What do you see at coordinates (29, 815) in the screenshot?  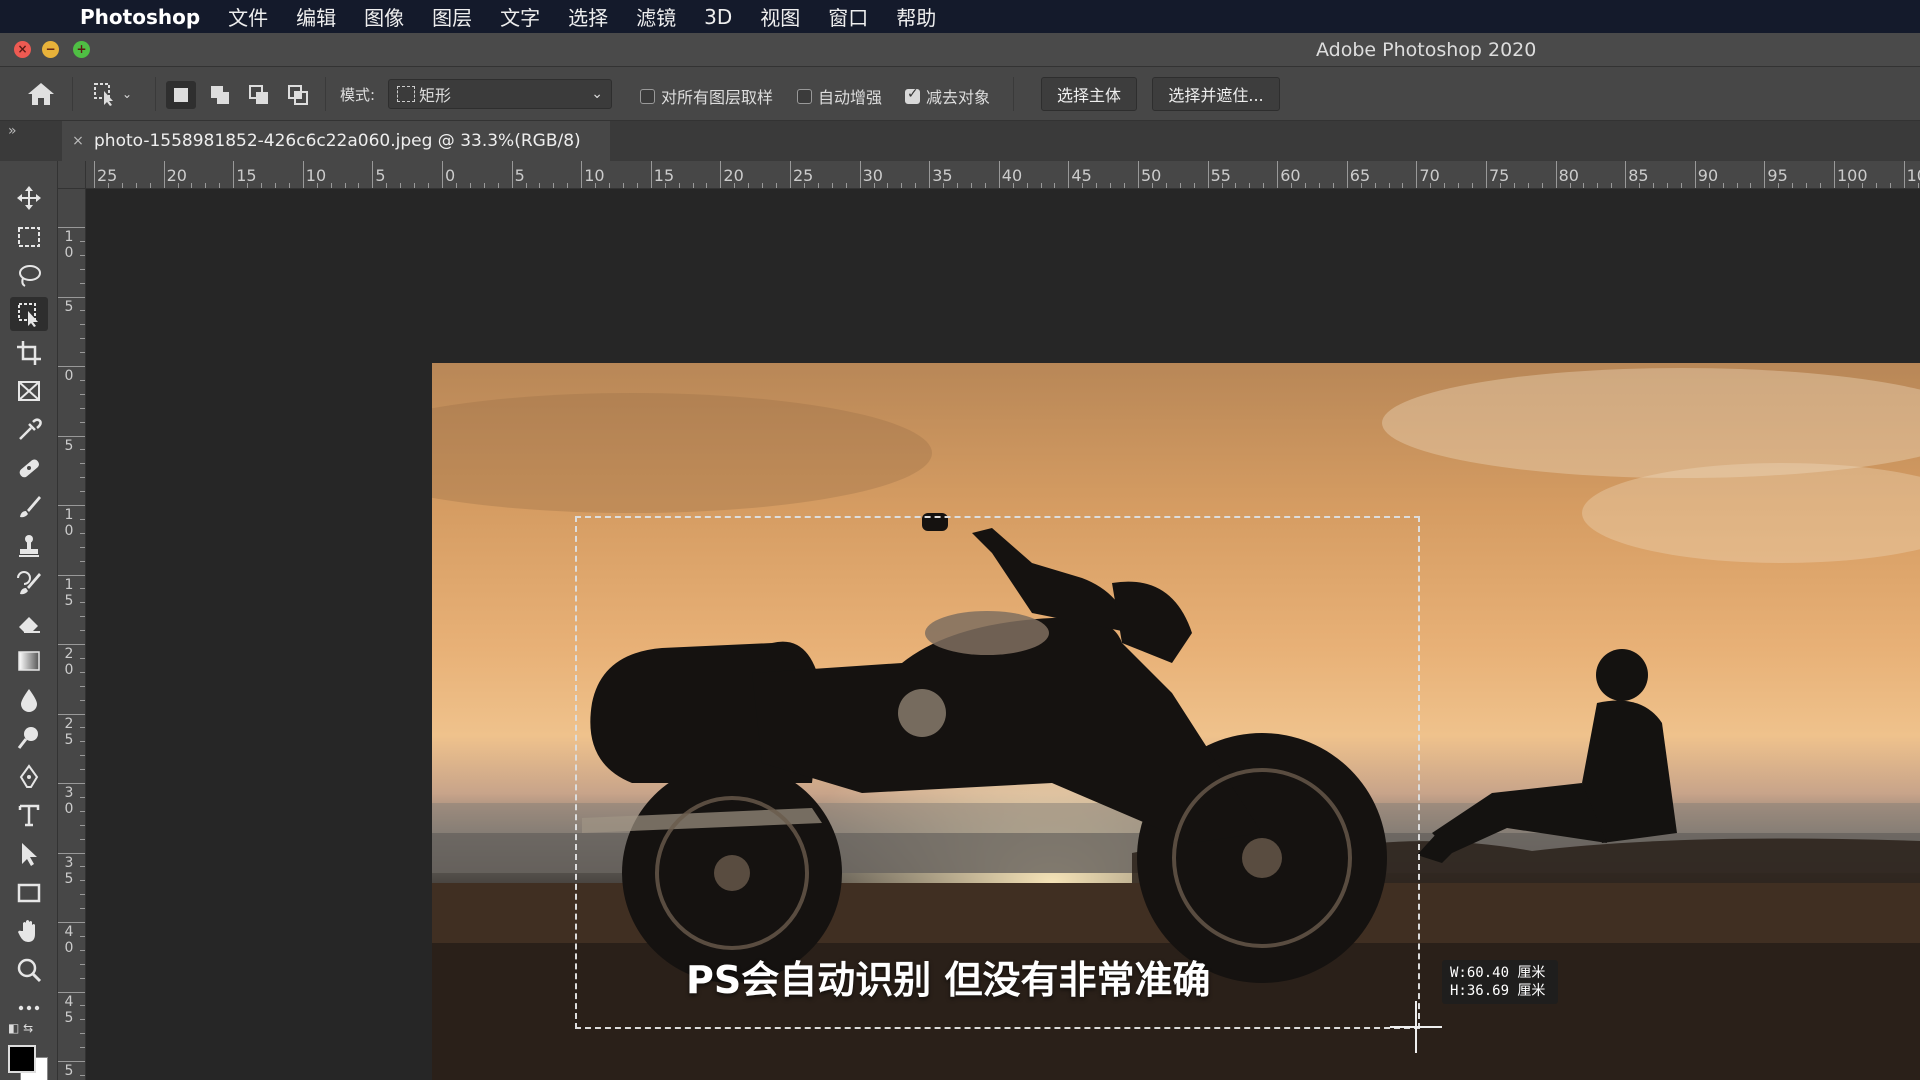 I see `type-tool-icon` at bounding box center [29, 815].